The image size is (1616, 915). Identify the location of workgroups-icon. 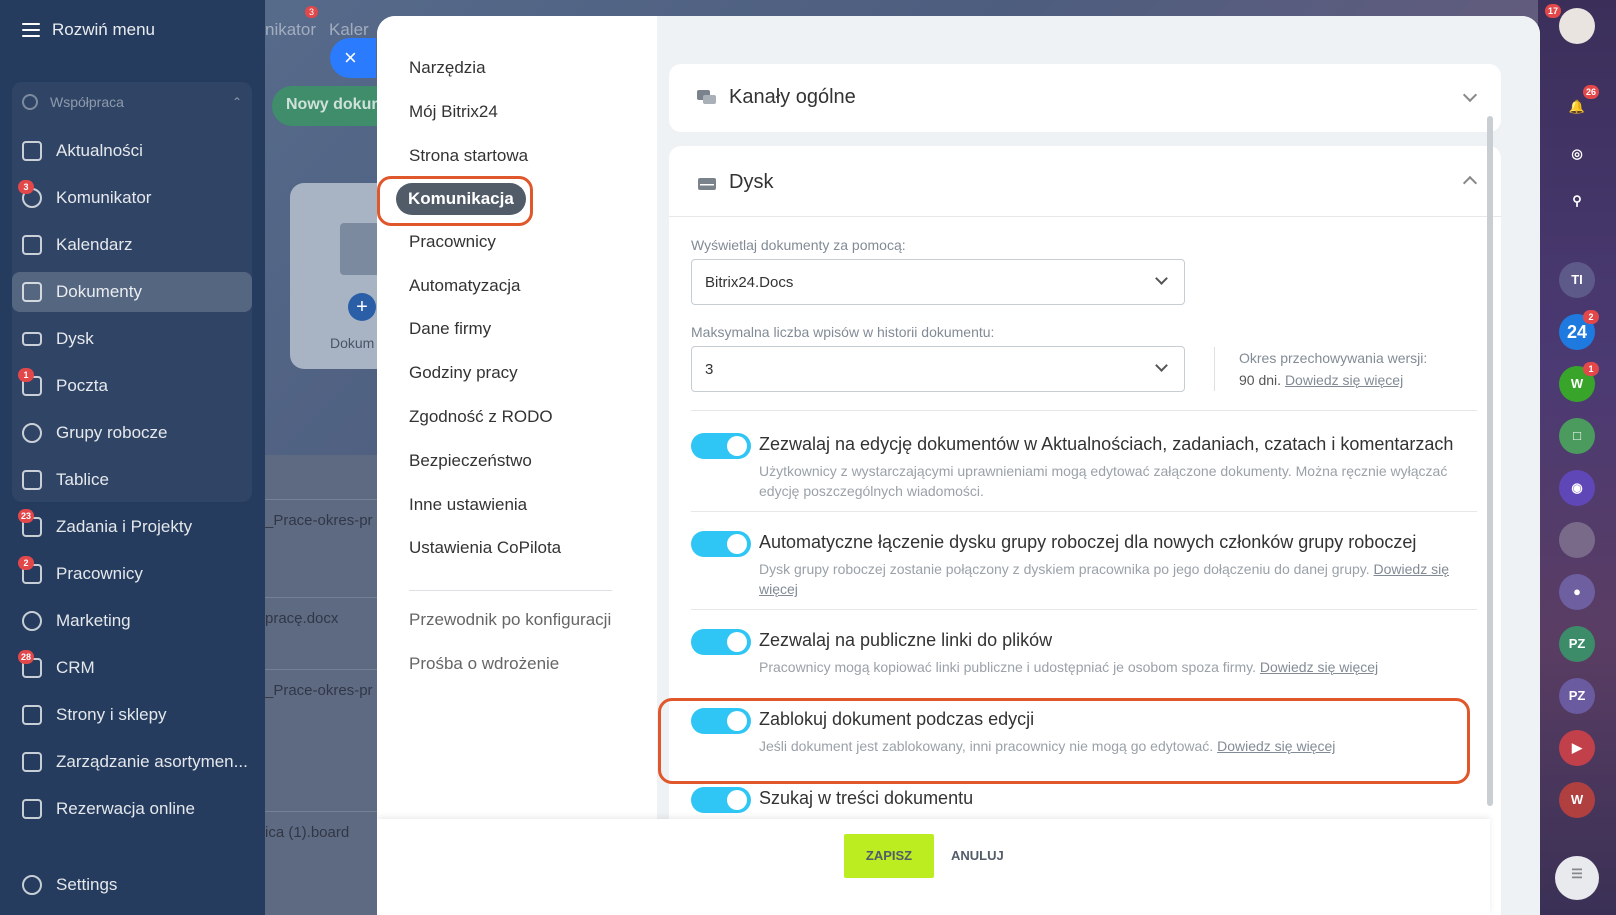
(32, 433).